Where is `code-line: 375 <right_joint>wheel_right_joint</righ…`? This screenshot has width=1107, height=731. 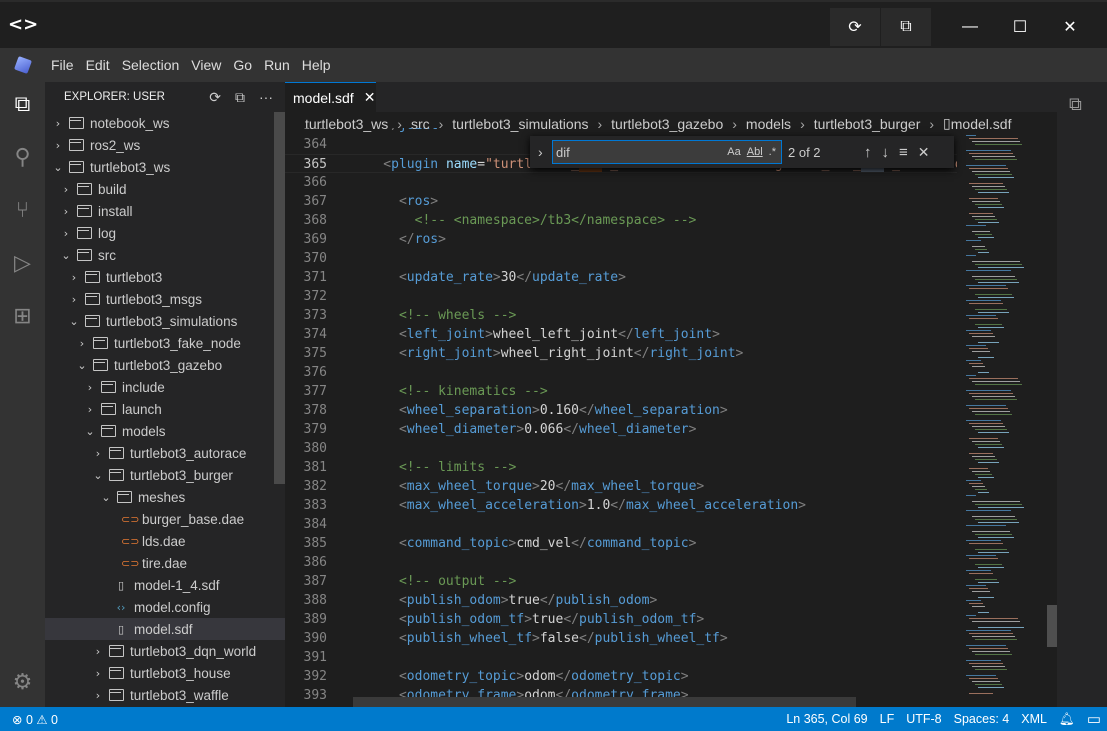 code-line: 375 <right_joint>wheel_right_joint</righ… is located at coordinates (621, 353).